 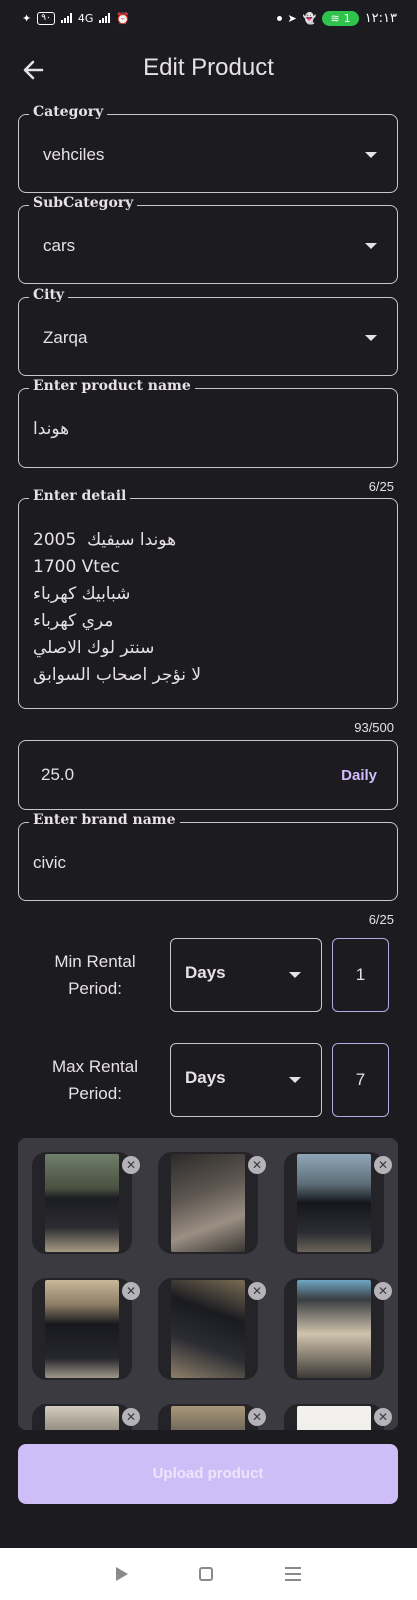 What do you see at coordinates (208, 18) in the screenshot?
I see `status-bar: ✦ ٩٠ 4G ⏰ ➤ 👻 ≋ 1 ١٢:١٣` at bounding box center [208, 18].